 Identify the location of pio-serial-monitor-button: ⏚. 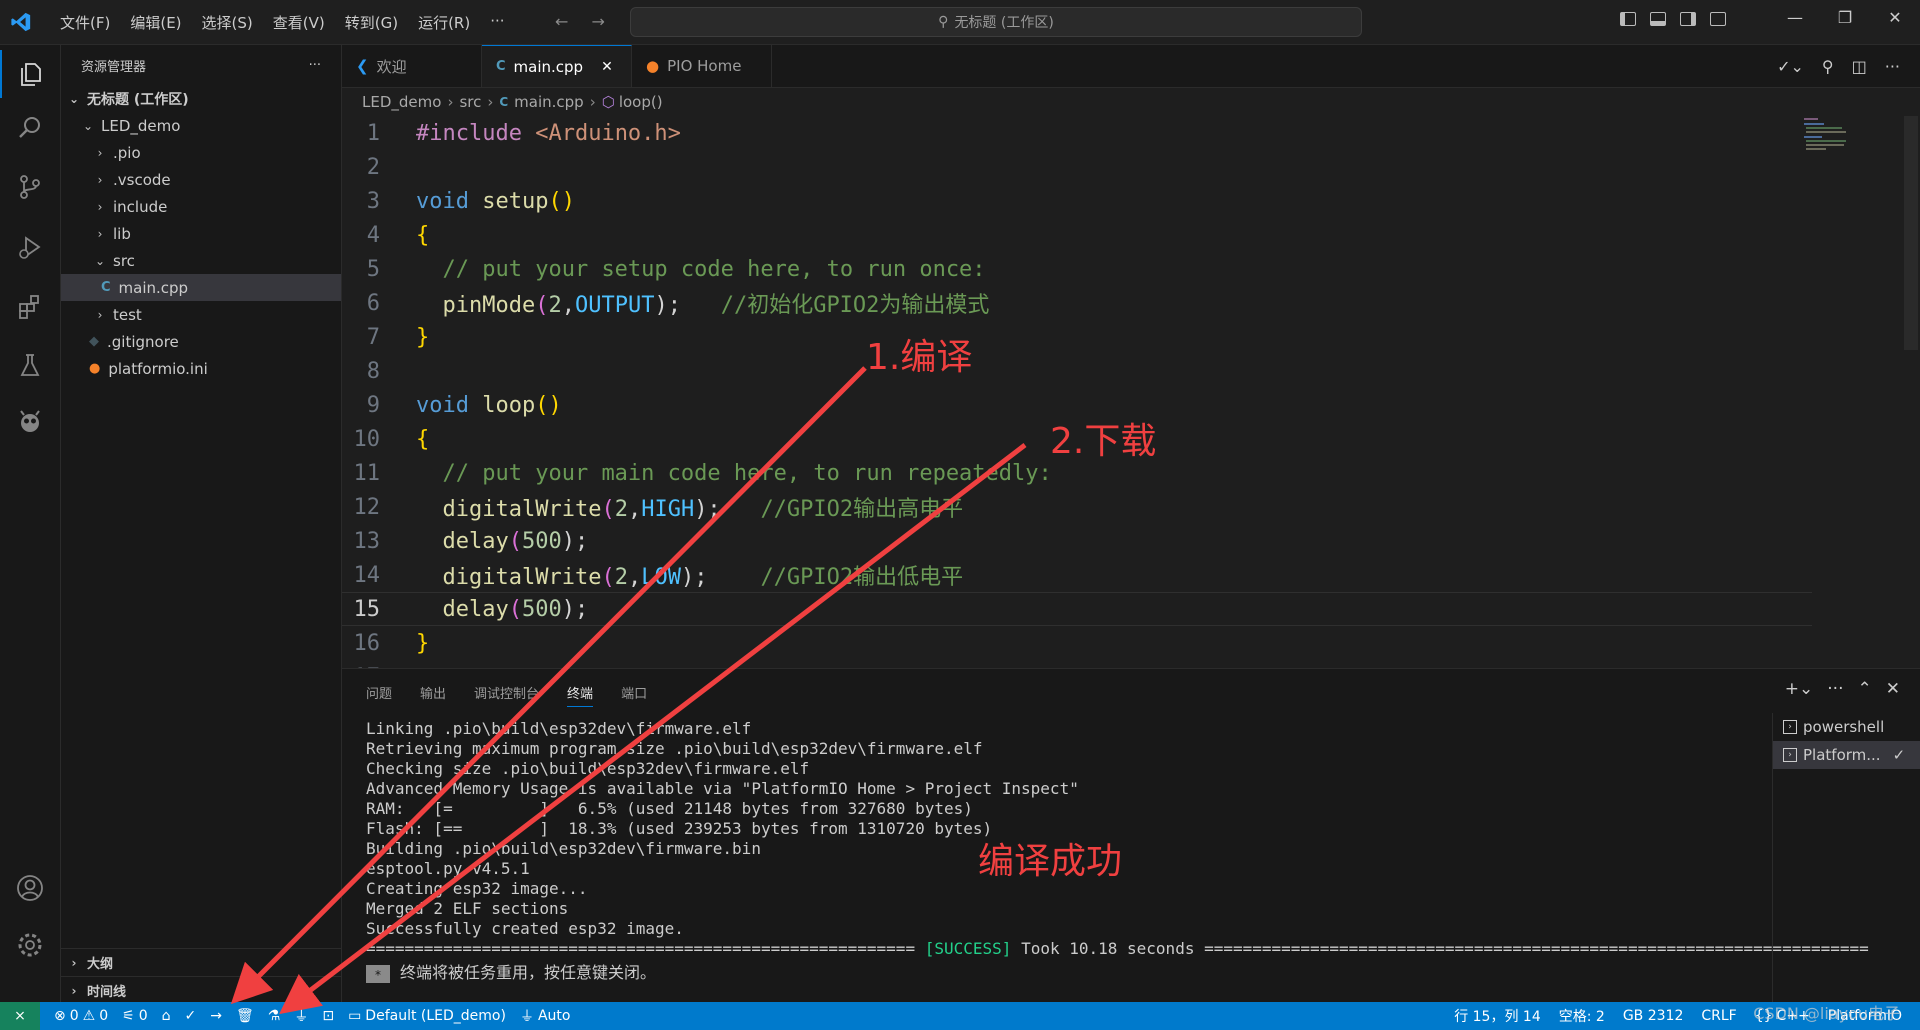
(301, 1016).